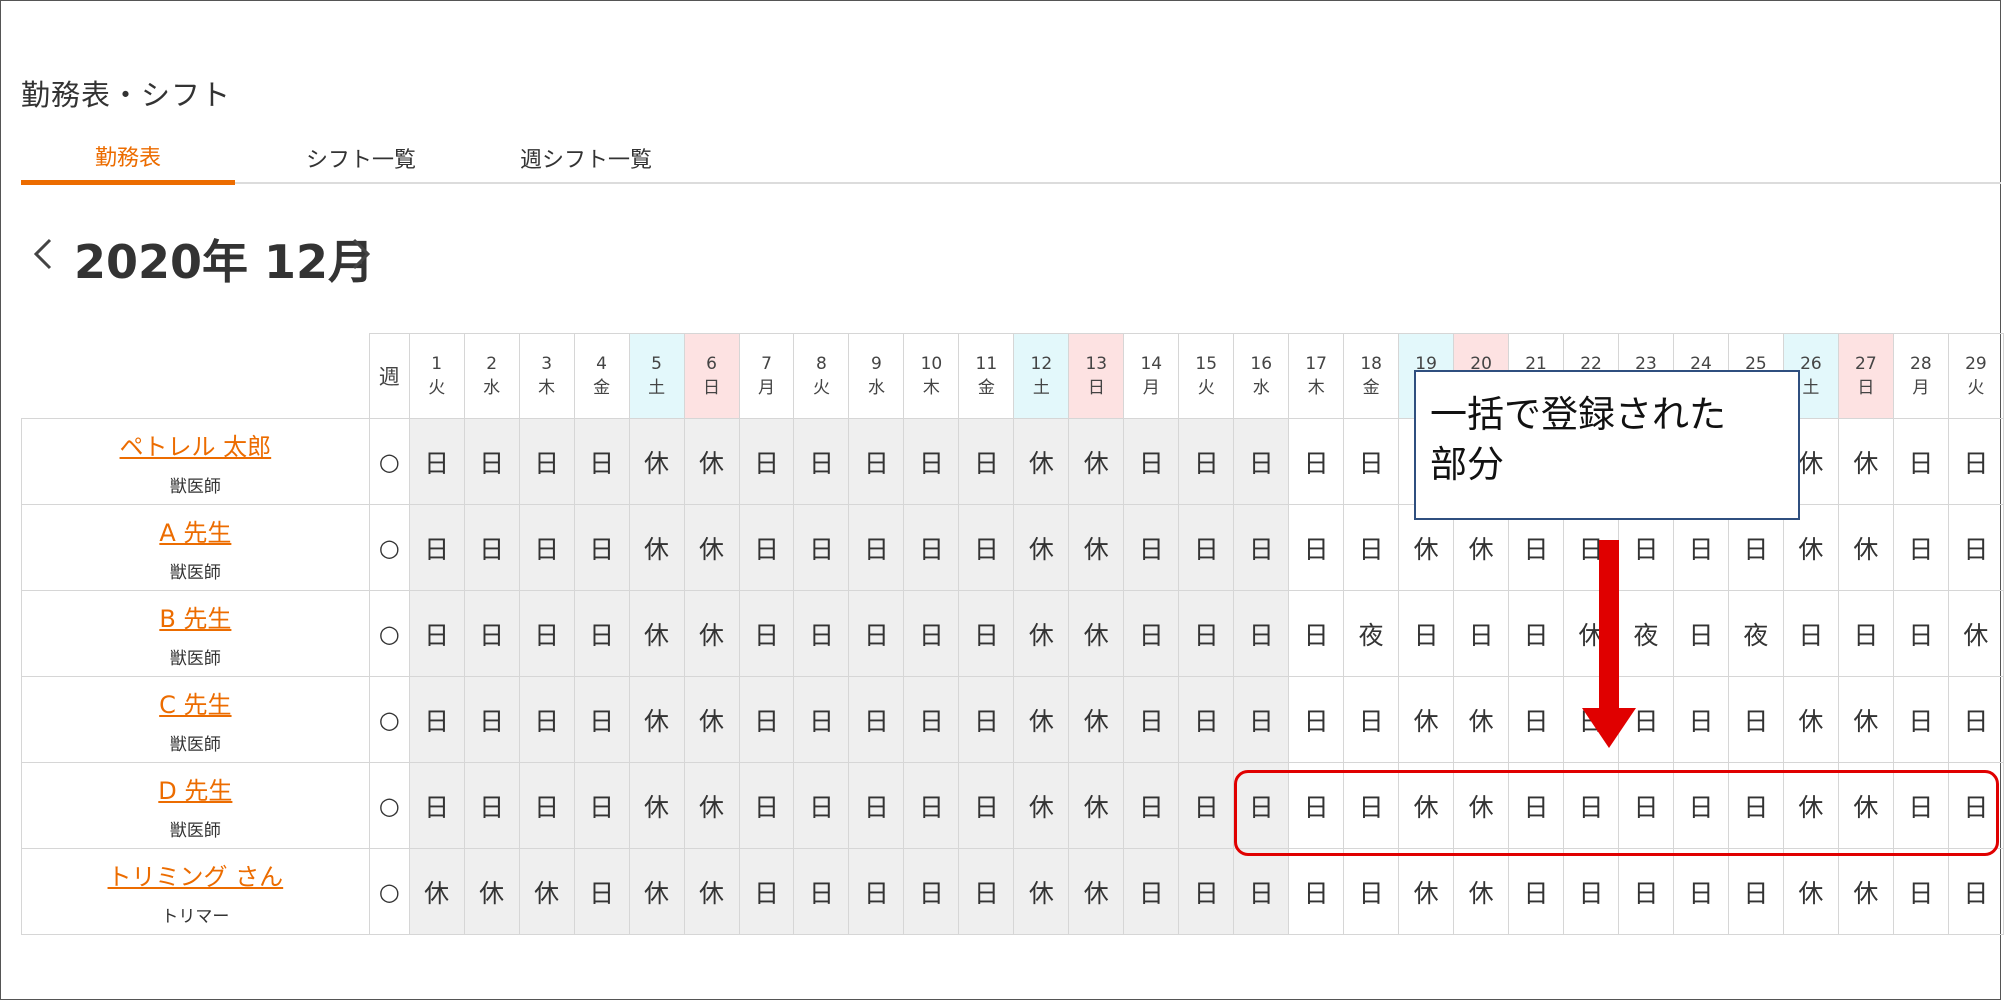 Image resolution: width=2004 pixels, height=1003 pixels. Describe the element at coordinates (360, 254) in the screenshot. I see `chevron-right-icon` at that location.